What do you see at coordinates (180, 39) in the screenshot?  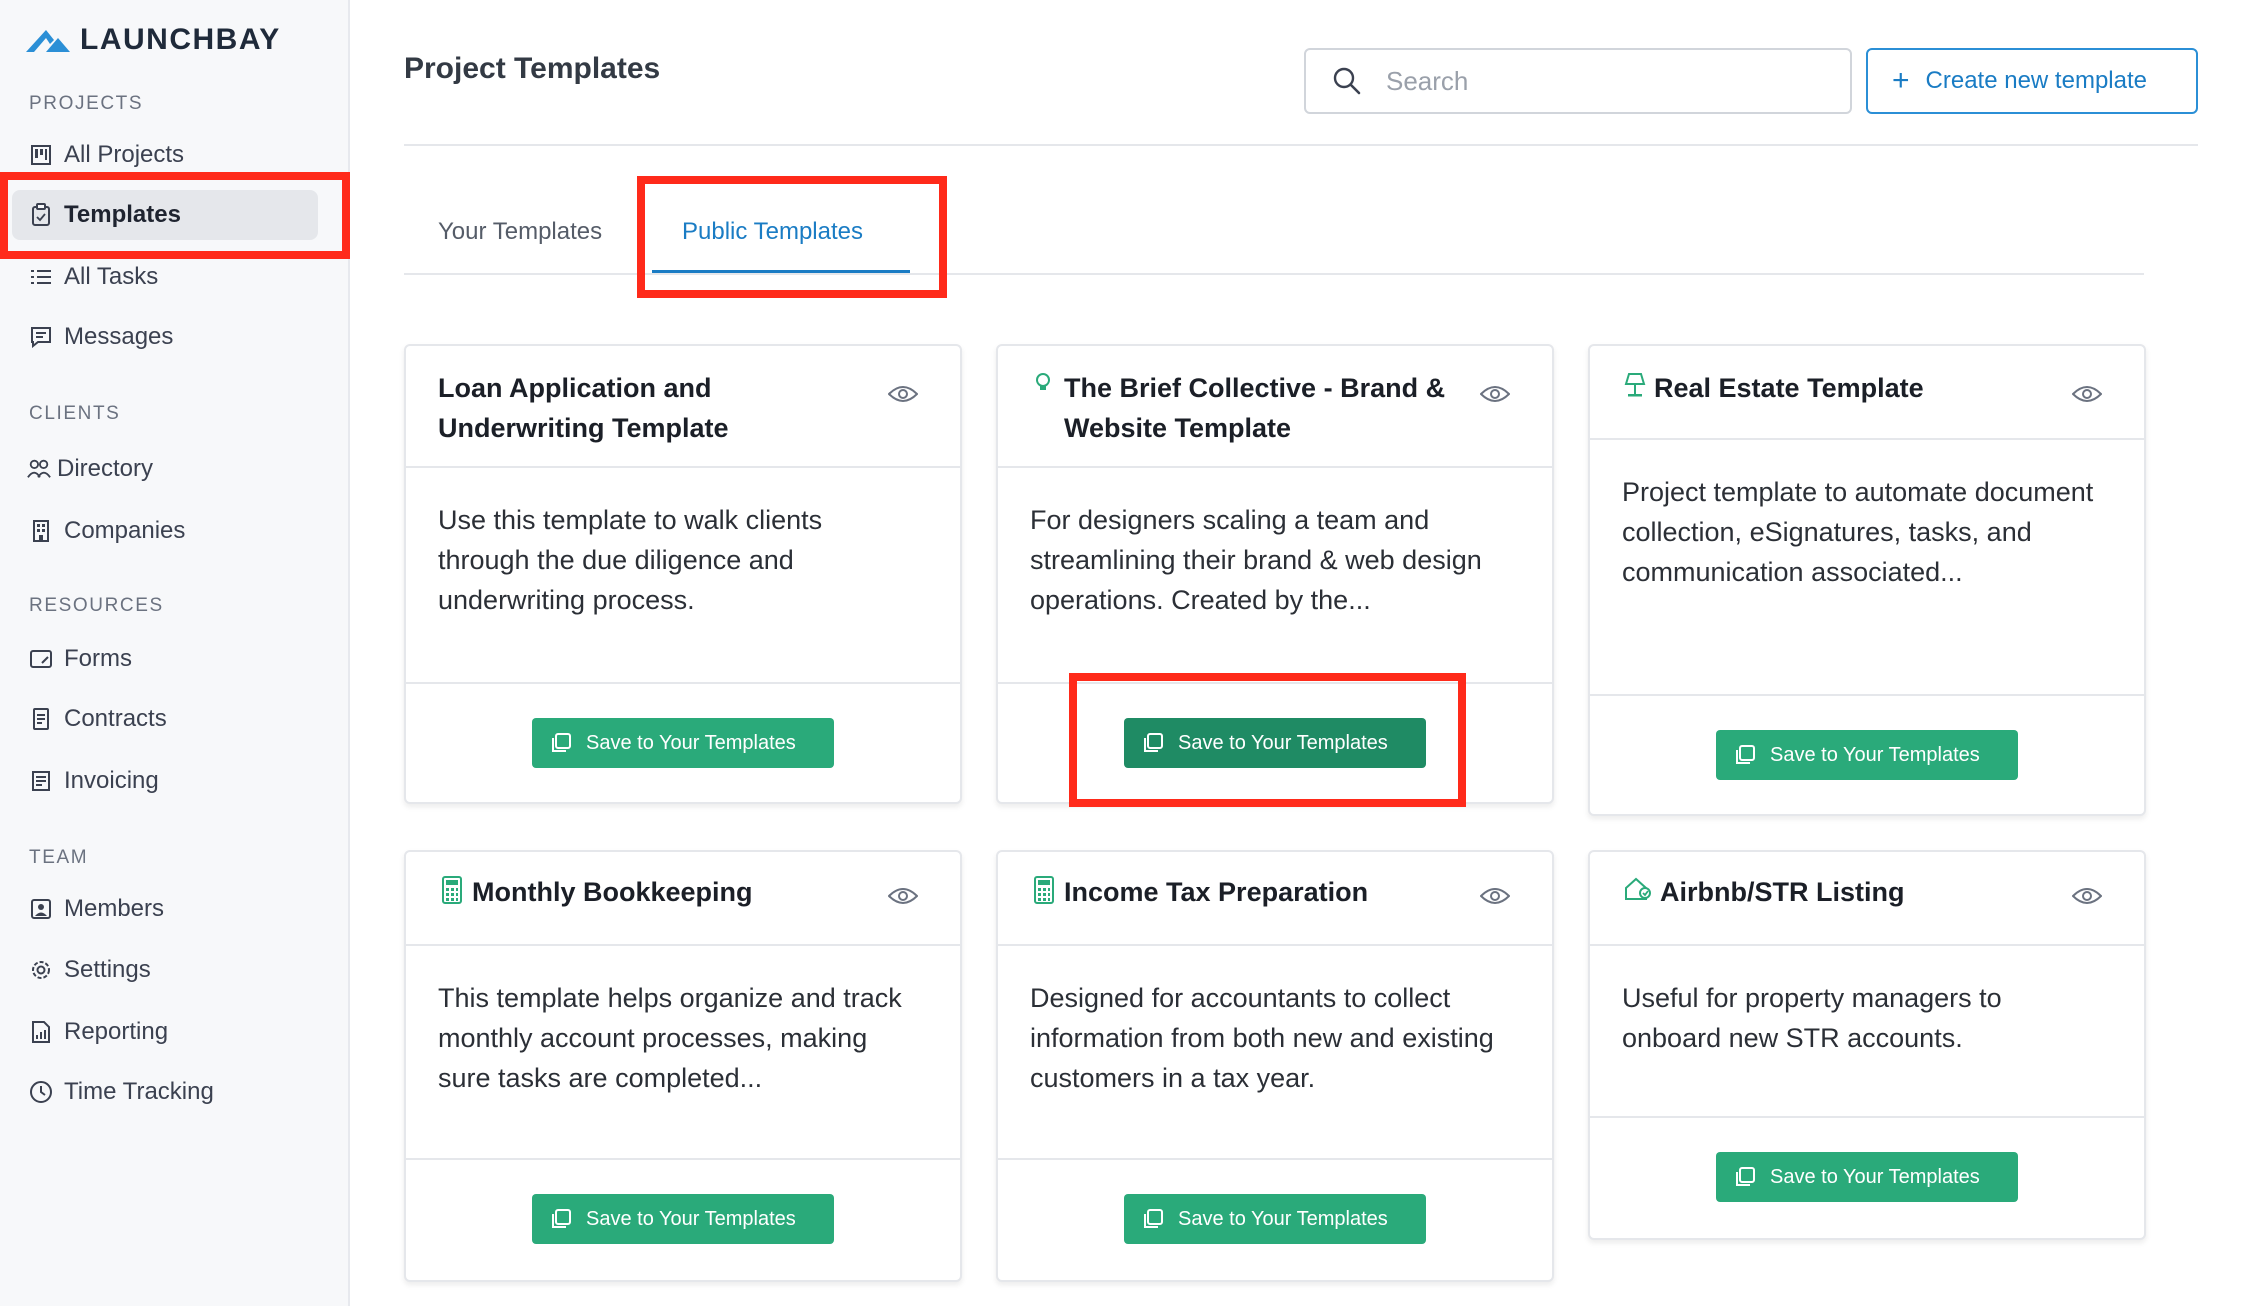 I see `app-name: LAUNCHBAY` at bounding box center [180, 39].